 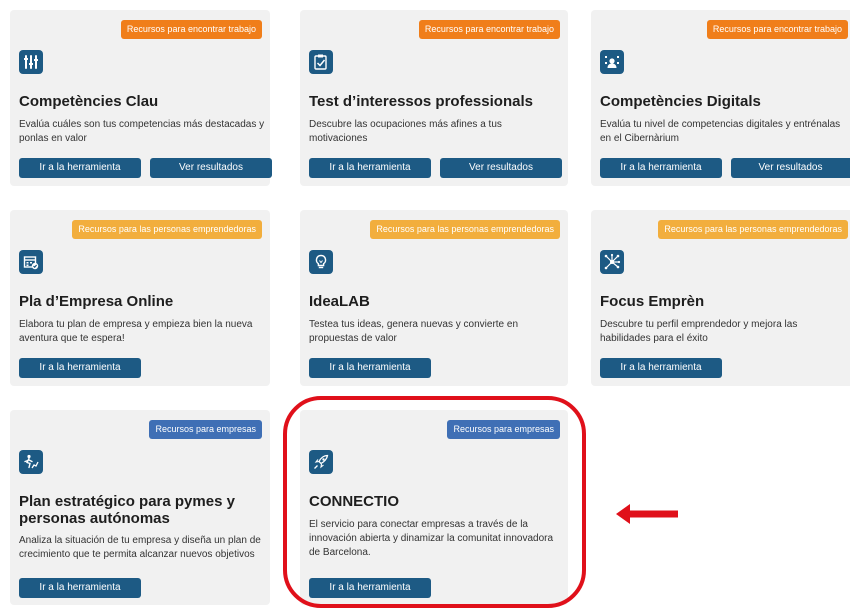 What do you see at coordinates (647, 514) in the screenshot?
I see `arrow-left-icon` at bounding box center [647, 514].